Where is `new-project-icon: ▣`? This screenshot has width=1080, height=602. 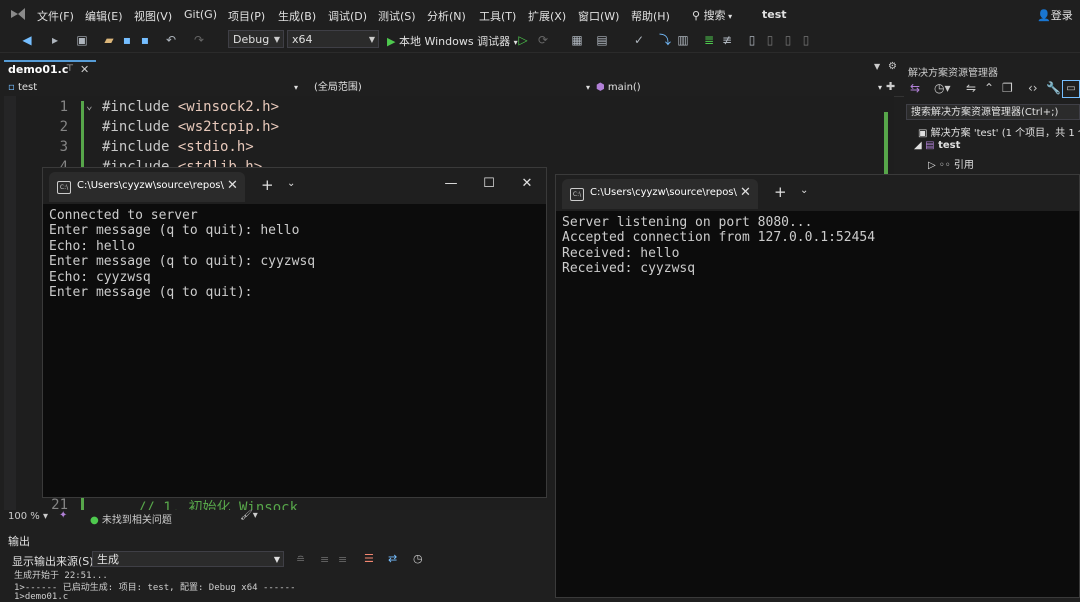
new-project-icon: ▣ is located at coordinates (82, 40).